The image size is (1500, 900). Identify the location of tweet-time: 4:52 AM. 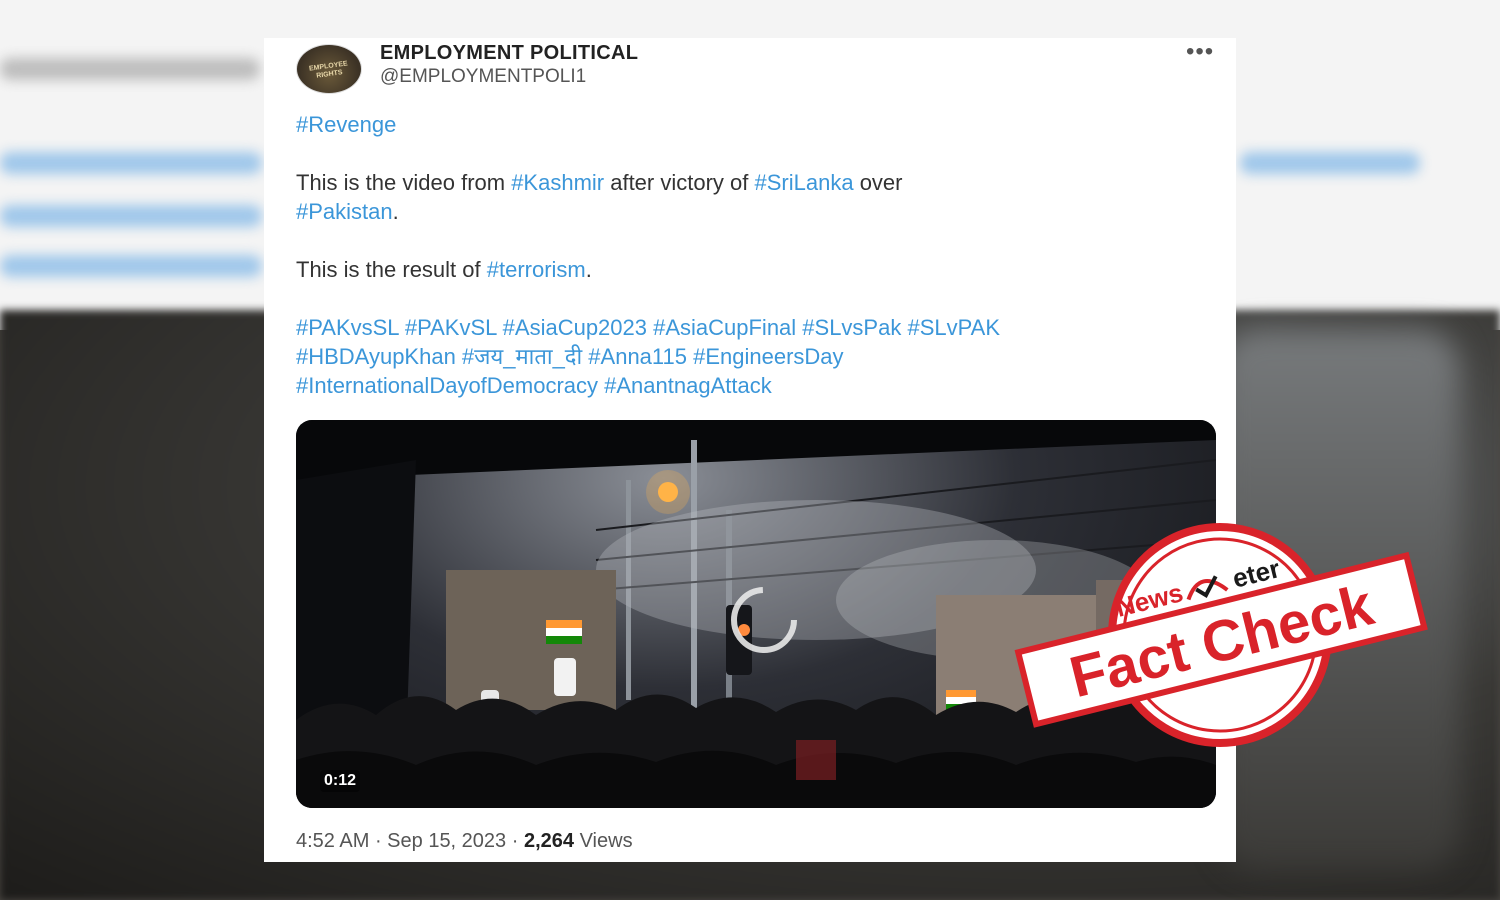
(332, 841).